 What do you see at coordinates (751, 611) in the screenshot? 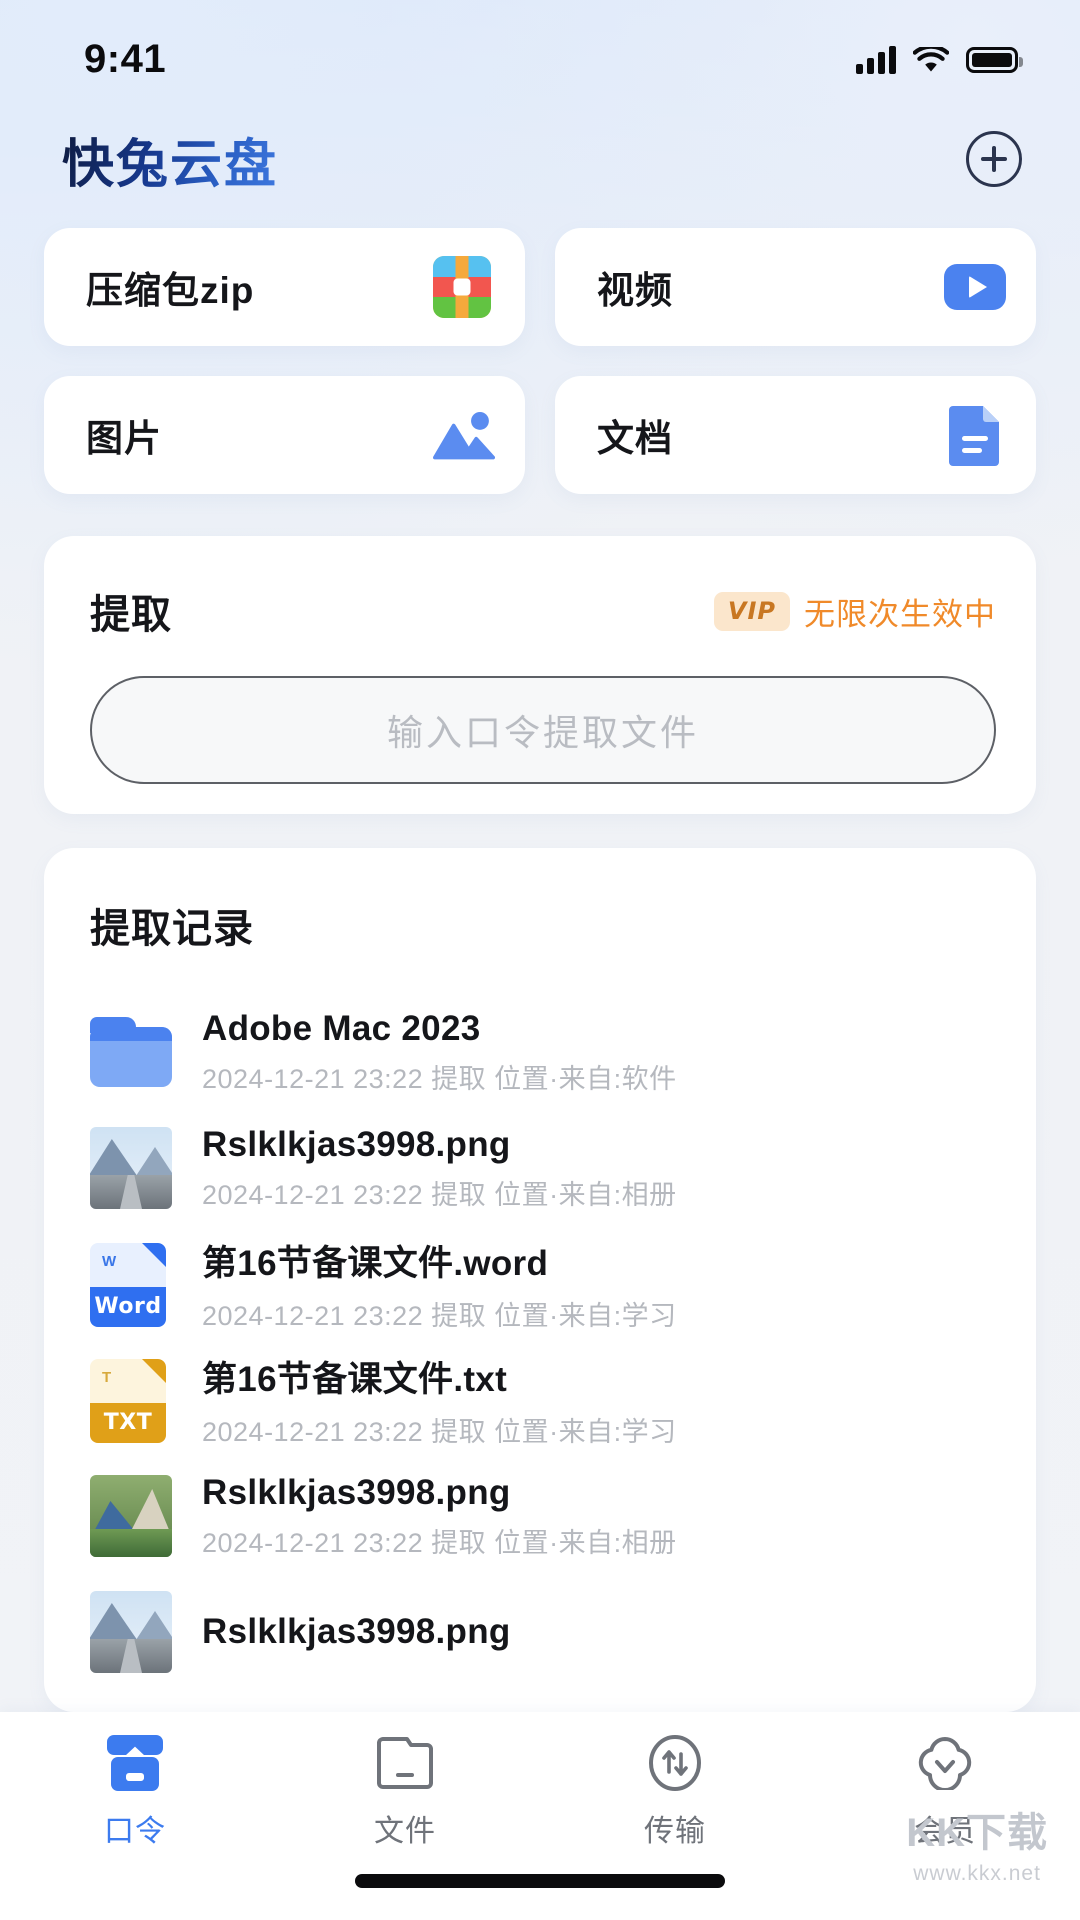
I see `status-badge: VIP` at bounding box center [751, 611].